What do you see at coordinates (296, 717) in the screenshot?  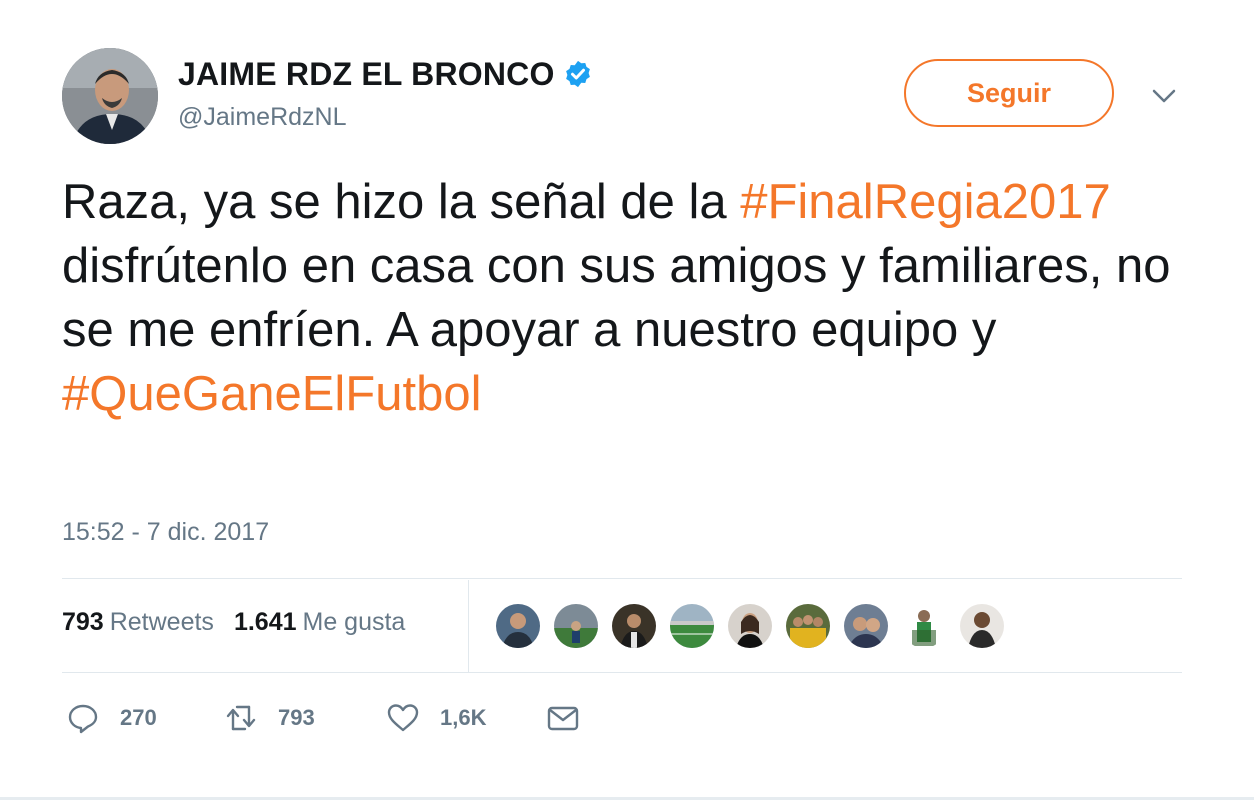 I see `retweet-count: 793` at bounding box center [296, 717].